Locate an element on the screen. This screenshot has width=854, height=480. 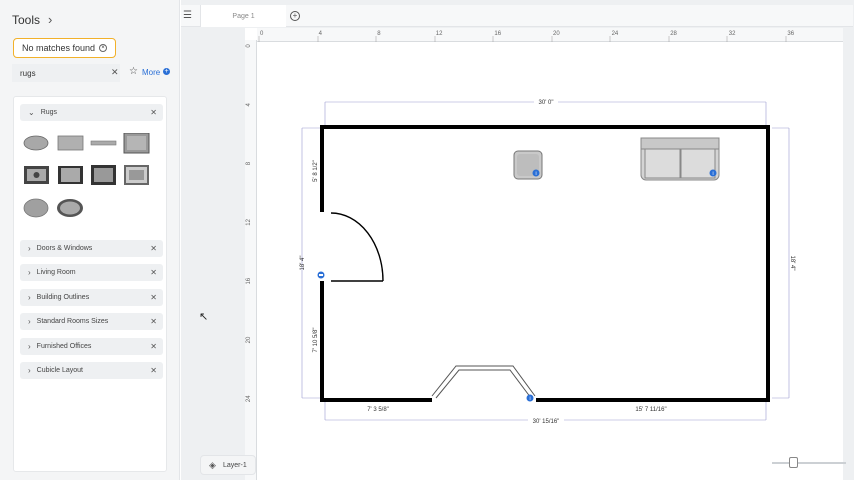
ruler-top-label: 24 is located at coordinates (615, 34).